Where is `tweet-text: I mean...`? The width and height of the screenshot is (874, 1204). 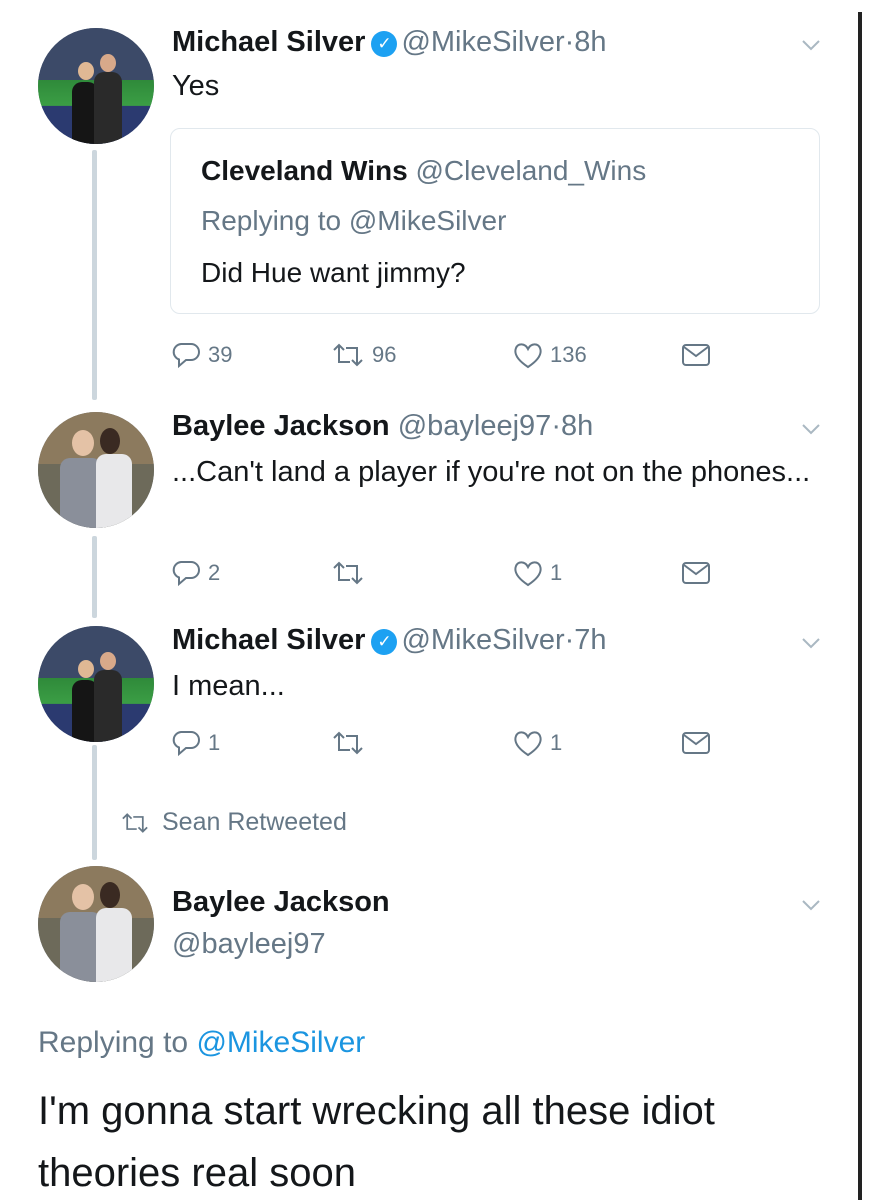 tweet-text: I mean... is located at coordinates (228, 686).